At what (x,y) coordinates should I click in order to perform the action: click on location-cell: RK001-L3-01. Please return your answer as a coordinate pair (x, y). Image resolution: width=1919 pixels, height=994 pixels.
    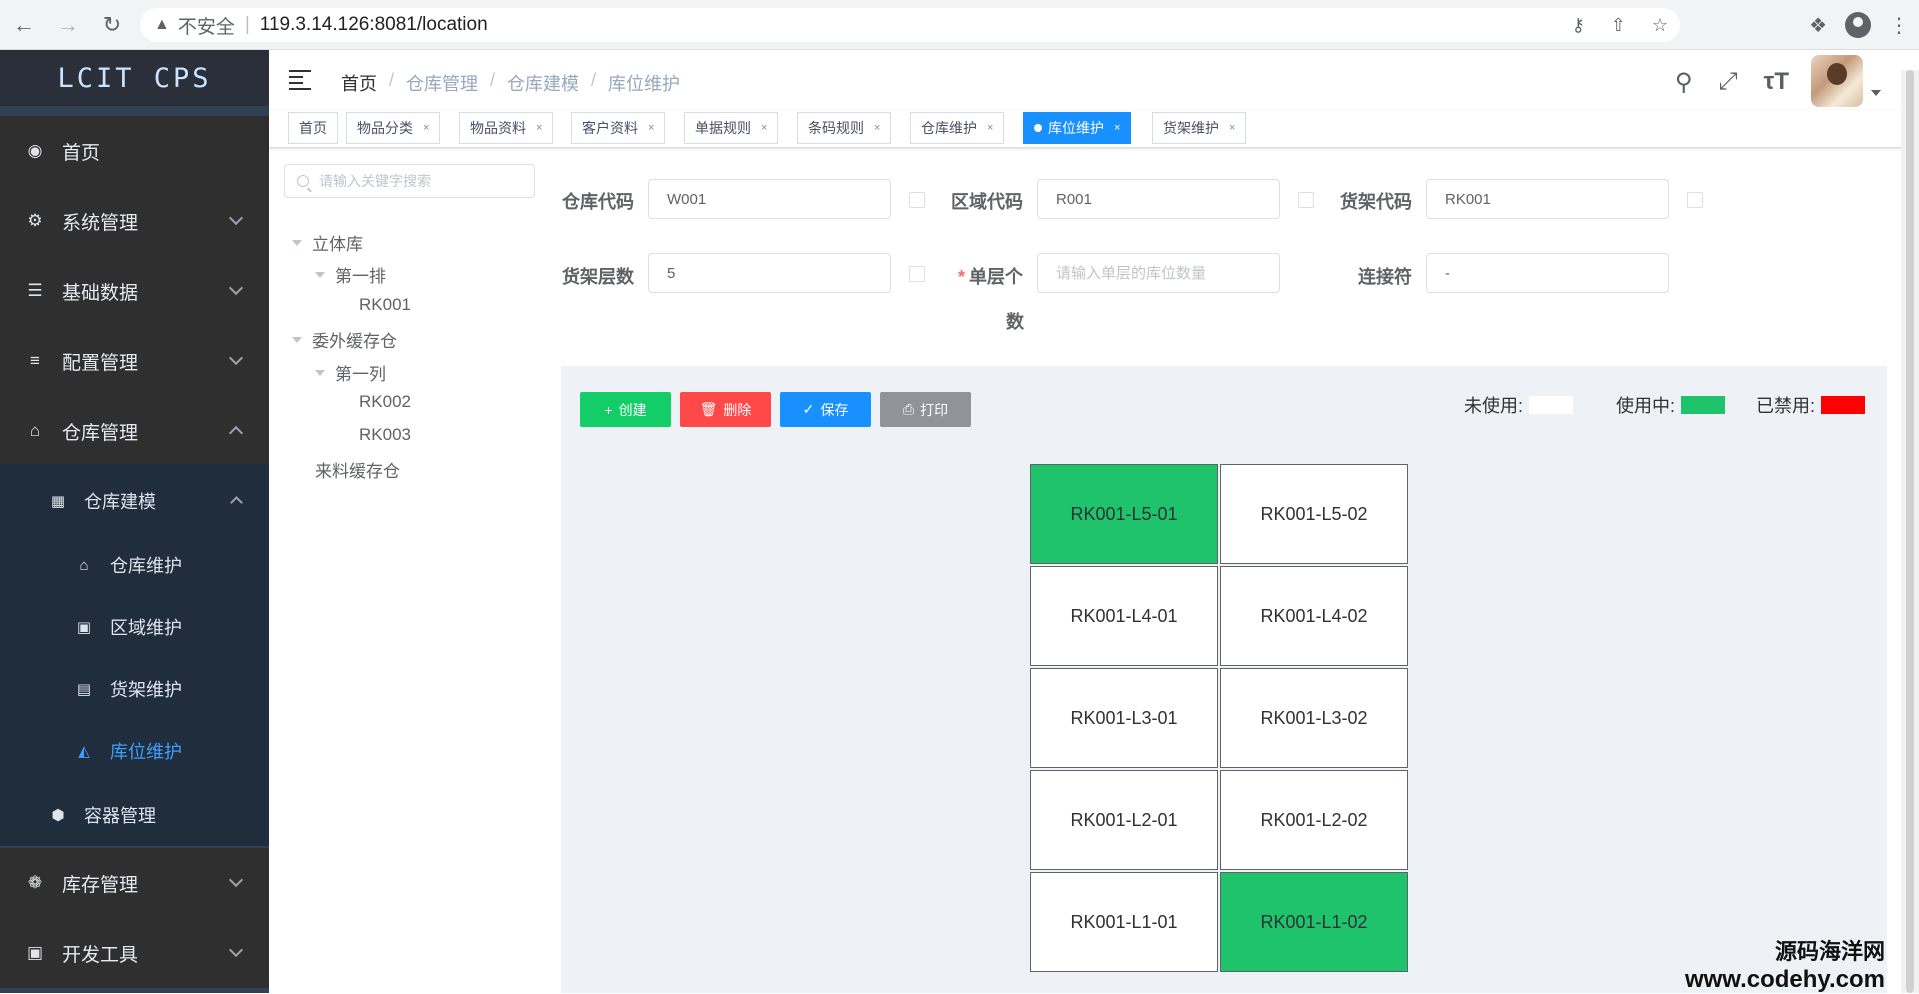
    Looking at the image, I should click on (1124, 718).